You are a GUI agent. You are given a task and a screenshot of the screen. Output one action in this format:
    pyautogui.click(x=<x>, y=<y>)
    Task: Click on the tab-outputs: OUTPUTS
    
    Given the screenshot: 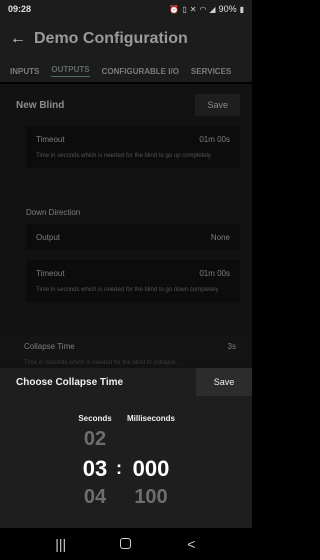 What is the action you would take?
    pyautogui.click(x=70, y=71)
    